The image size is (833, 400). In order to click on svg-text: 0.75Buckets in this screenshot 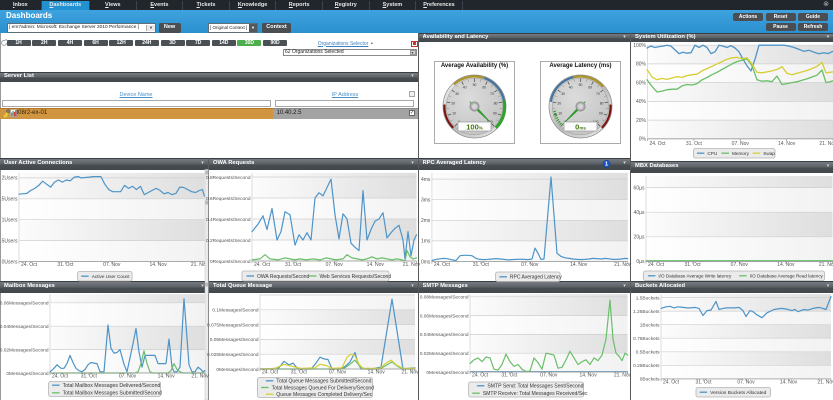, I will do `click(646, 339)`.